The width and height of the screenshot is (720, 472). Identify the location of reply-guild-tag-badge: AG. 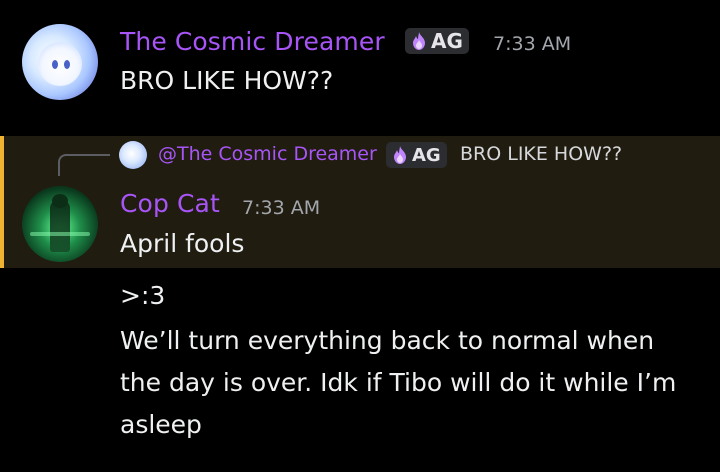
(416, 155).